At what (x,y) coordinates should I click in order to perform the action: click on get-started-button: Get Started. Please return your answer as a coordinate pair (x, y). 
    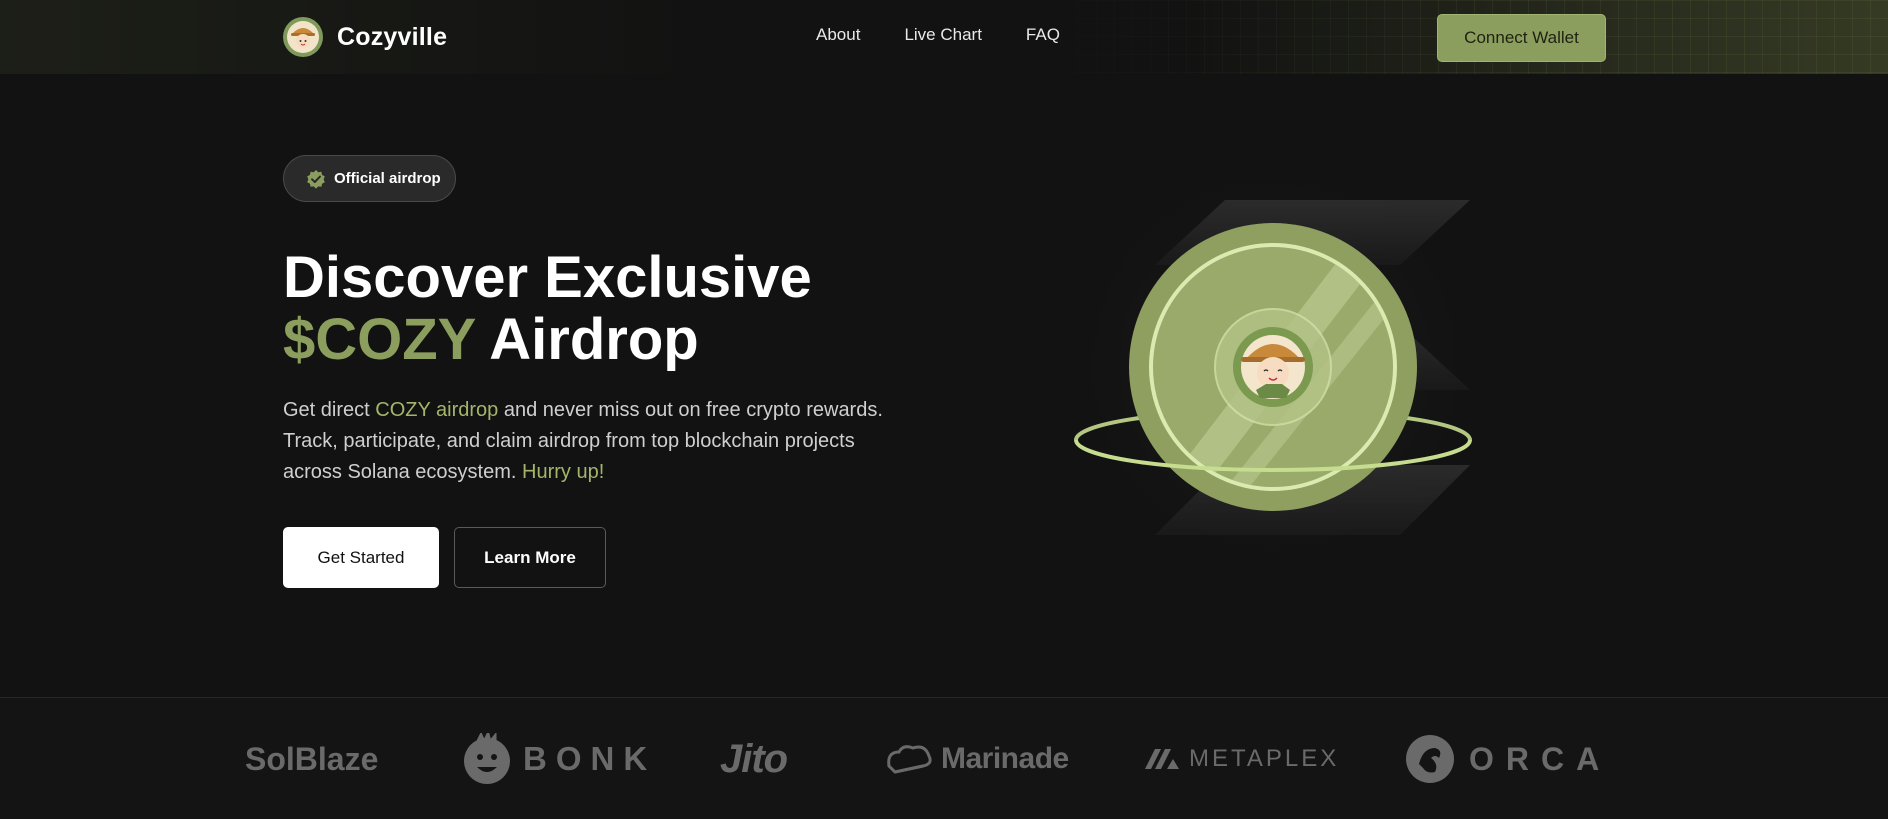
    Looking at the image, I should click on (361, 557).